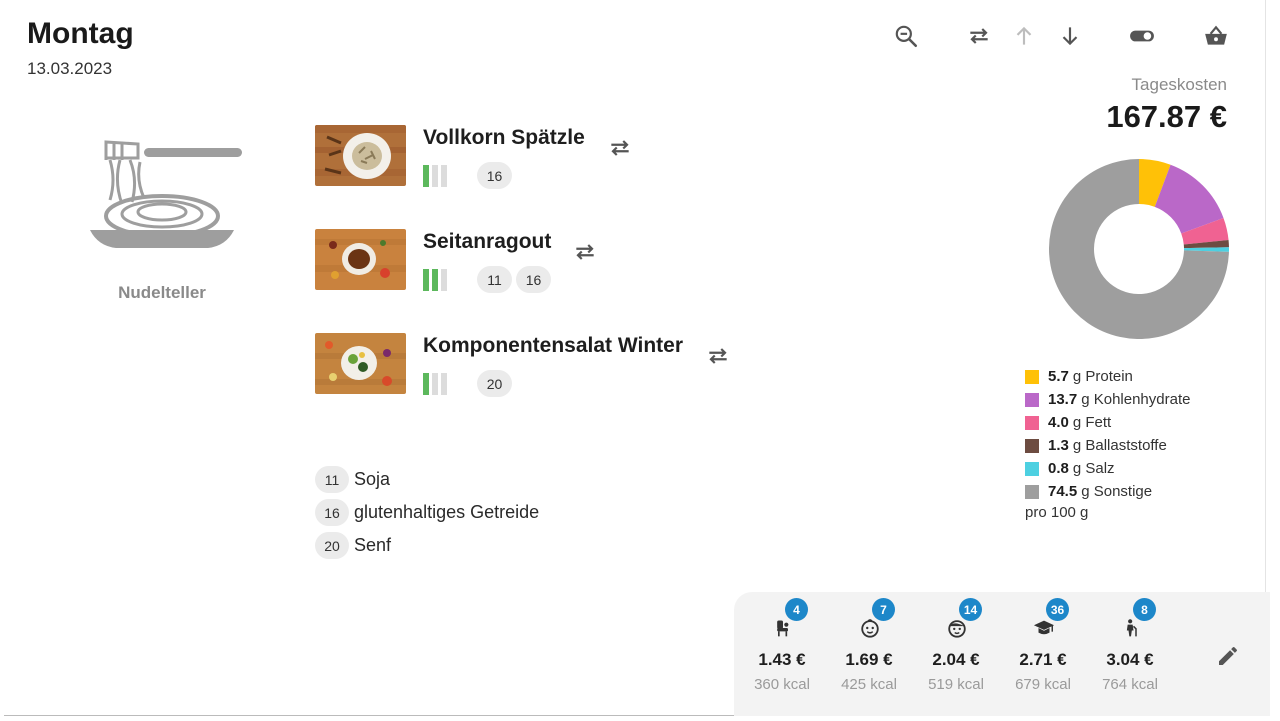  Describe the element at coordinates (1179, 84) in the screenshot. I see `daily-cost-label: Tageskosten` at that location.